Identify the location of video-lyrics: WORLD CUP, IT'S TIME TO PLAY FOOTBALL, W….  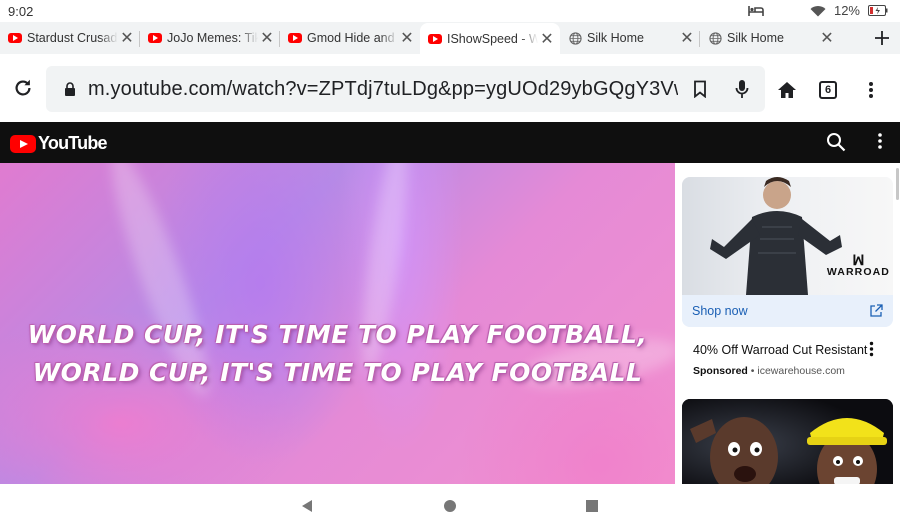
(337, 354).